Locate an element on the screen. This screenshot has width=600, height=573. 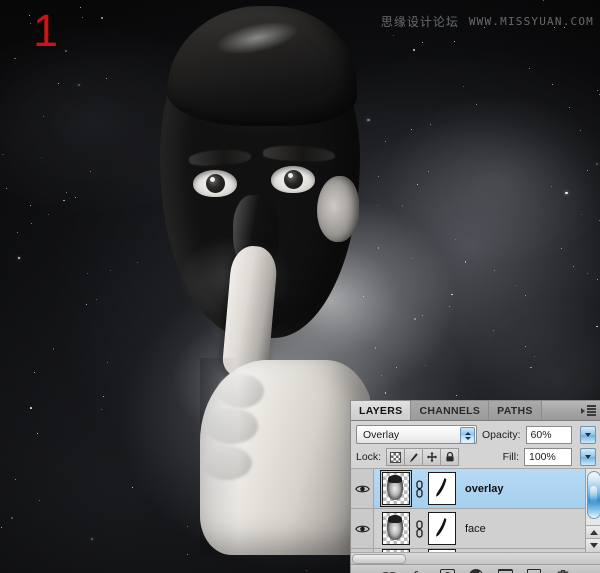
watermark-chinese: 思缘设计论坛 is located at coordinates (419, 22).